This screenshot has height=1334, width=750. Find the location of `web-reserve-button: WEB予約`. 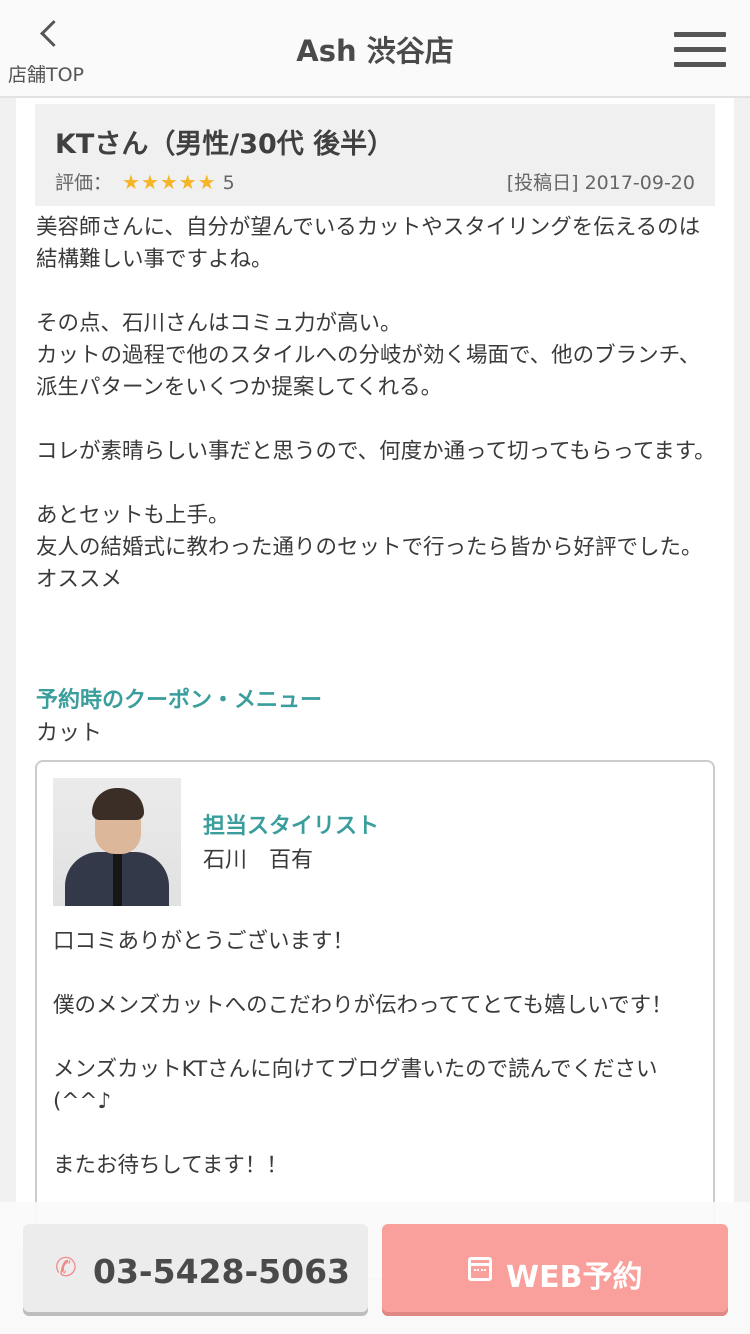

web-reserve-button: WEB予約 is located at coordinates (555, 1268).